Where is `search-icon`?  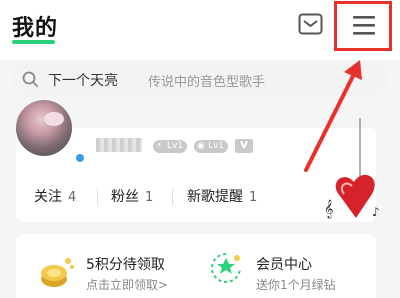
search-icon is located at coordinates (30, 79).